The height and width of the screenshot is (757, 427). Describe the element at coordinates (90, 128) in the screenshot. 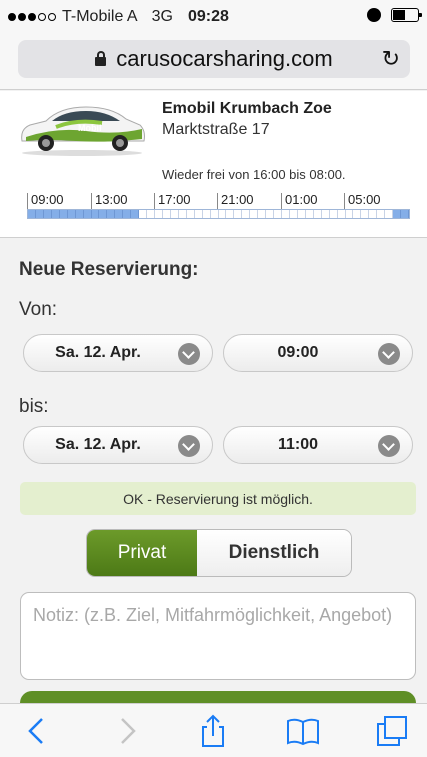

I see `svg-text: Mobil` at that location.